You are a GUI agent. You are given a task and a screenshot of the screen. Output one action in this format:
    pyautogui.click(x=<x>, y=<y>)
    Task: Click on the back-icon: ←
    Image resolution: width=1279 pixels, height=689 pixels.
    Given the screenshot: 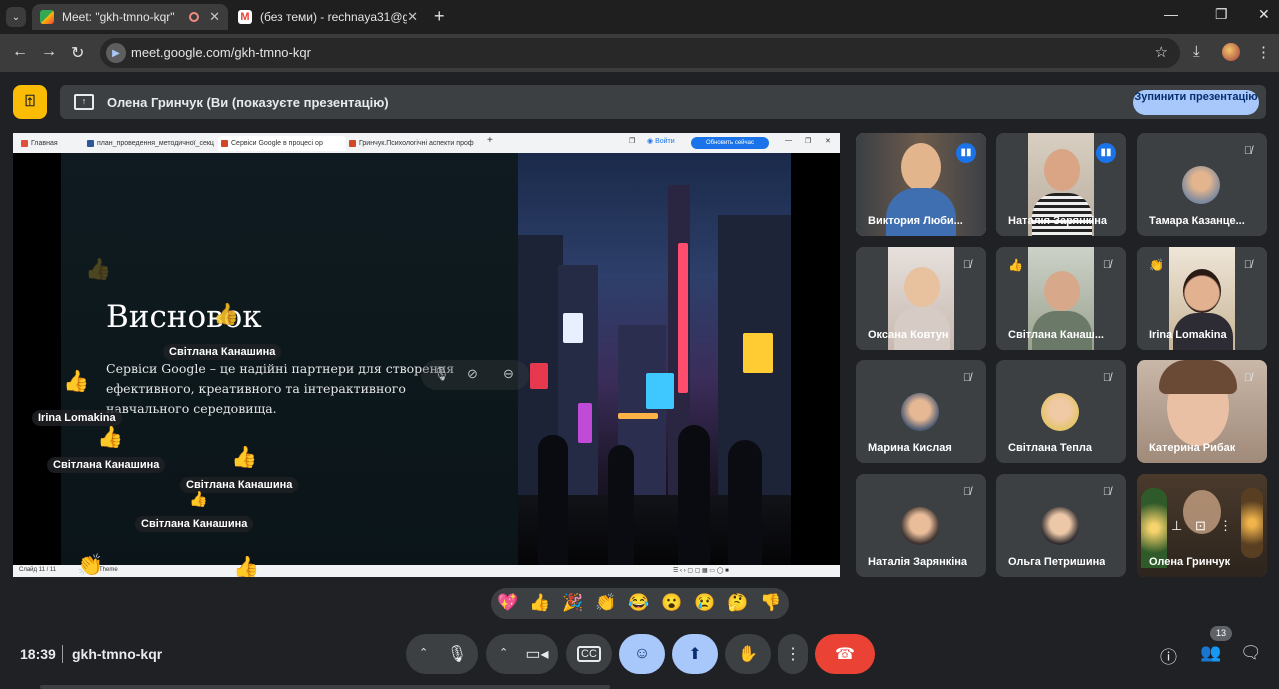 What is the action you would take?
    pyautogui.click(x=20, y=52)
    